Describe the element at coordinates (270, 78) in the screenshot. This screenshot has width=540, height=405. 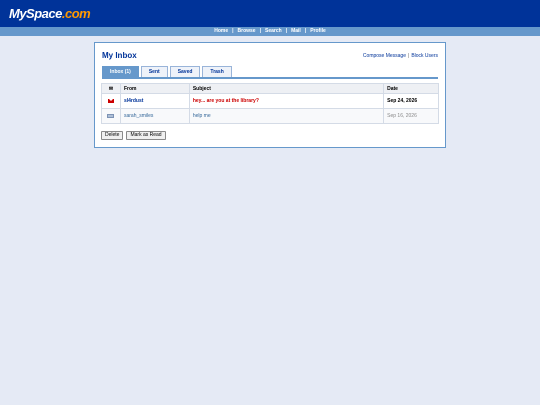
I see `tab-divider` at that location.